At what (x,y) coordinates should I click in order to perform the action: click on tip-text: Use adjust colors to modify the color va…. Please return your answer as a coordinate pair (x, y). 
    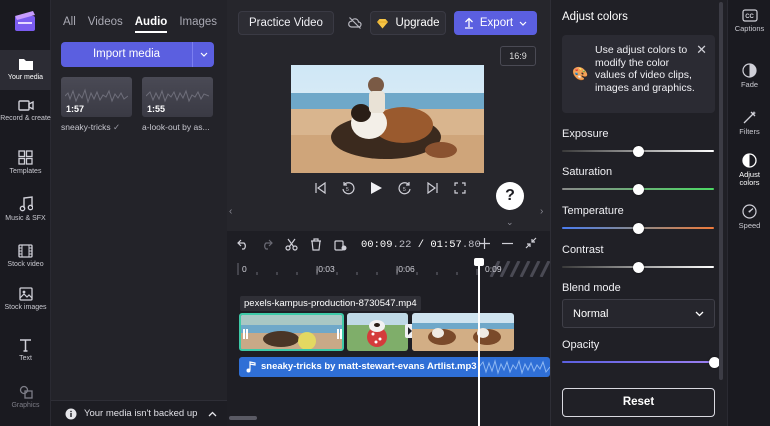
    Looking at the image, I should click on (645, 69).